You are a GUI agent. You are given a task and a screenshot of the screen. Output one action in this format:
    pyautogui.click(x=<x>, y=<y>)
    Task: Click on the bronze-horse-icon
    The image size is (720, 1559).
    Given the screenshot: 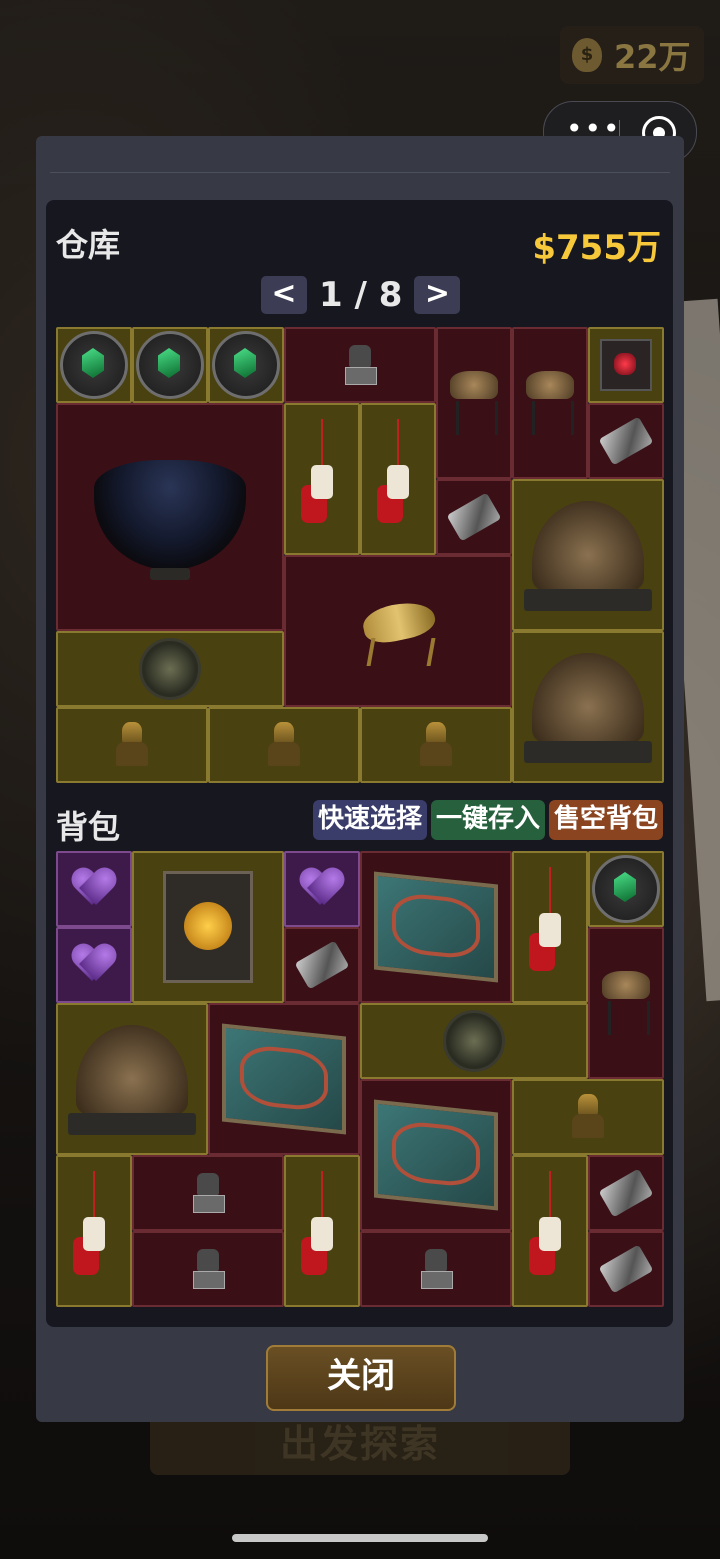 What is the action you would take?
    pyautogui.click(x=398, y=631)
    